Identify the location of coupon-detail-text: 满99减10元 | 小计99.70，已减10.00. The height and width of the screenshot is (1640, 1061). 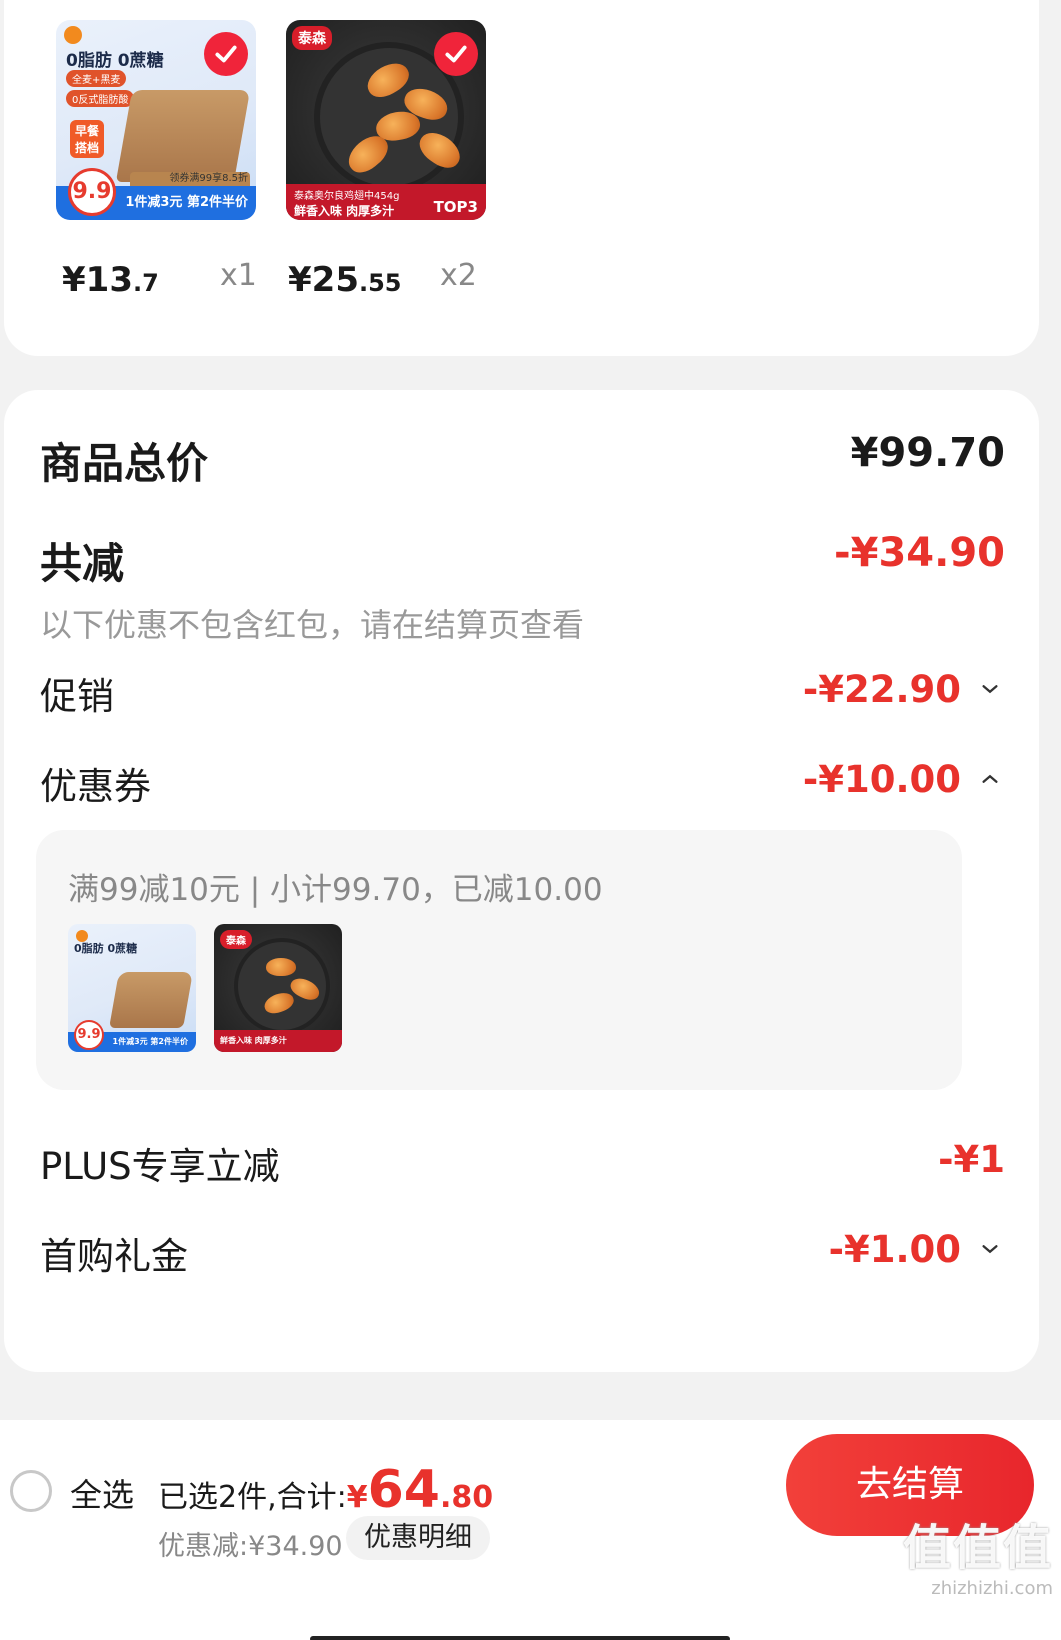
(335, 890).